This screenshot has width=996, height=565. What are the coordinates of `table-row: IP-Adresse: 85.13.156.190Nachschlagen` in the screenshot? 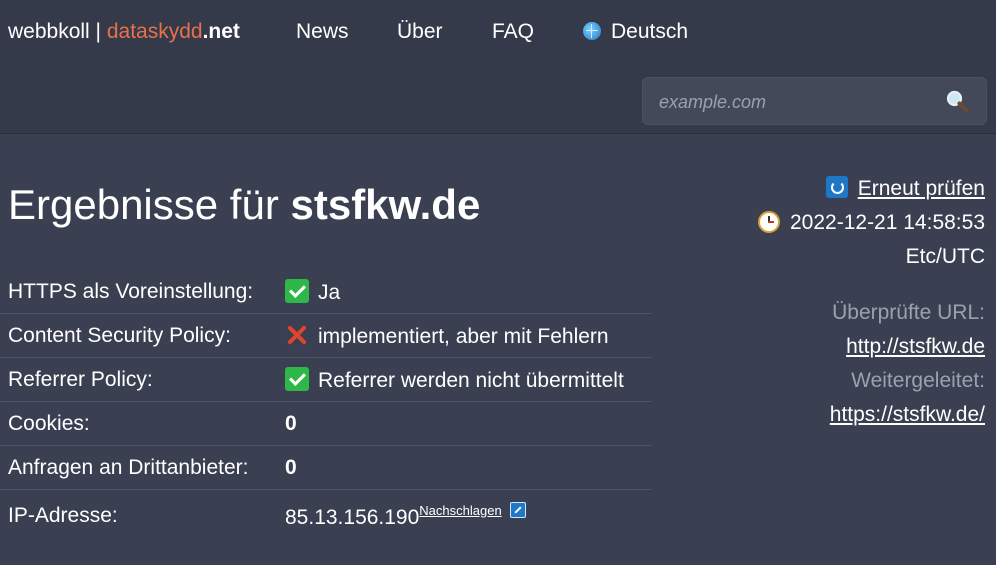 It's located at (326, 516).